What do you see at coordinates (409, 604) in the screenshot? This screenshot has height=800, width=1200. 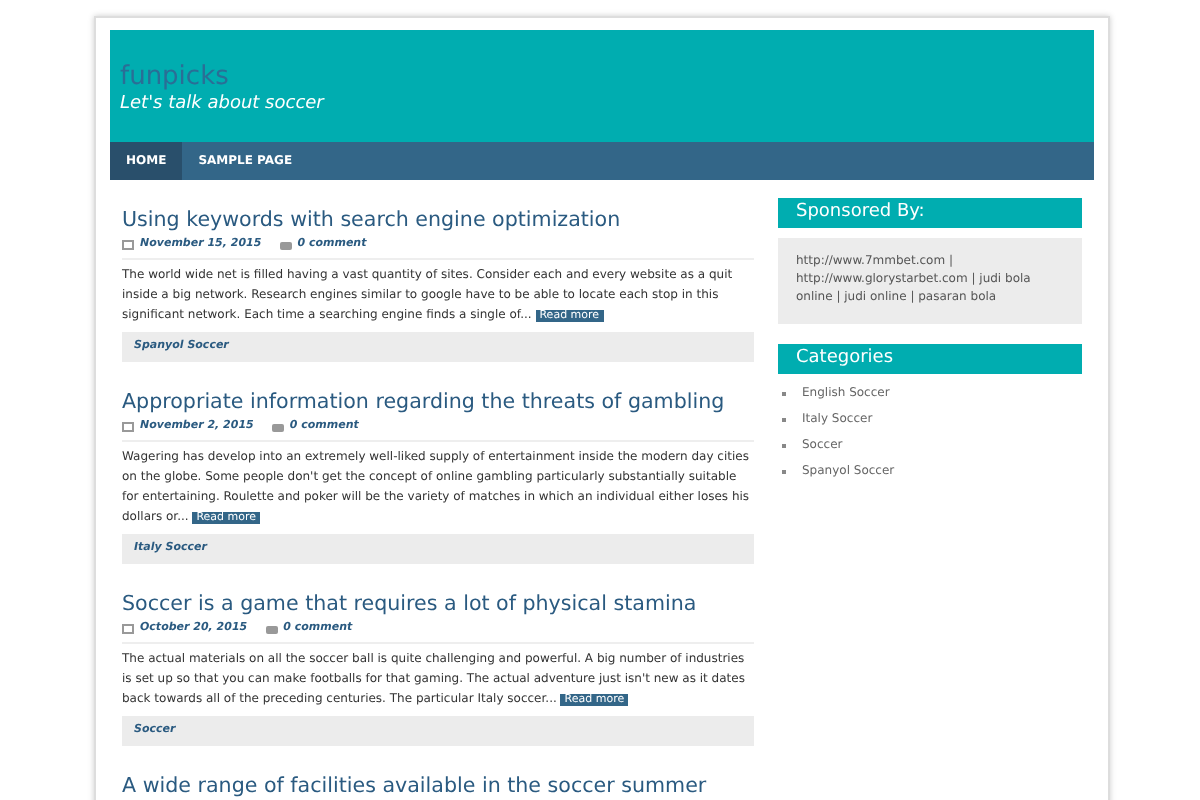 I see `post-title: Soccer is a game that requires a lot of physical stamina` at bounding box center [409, 604].